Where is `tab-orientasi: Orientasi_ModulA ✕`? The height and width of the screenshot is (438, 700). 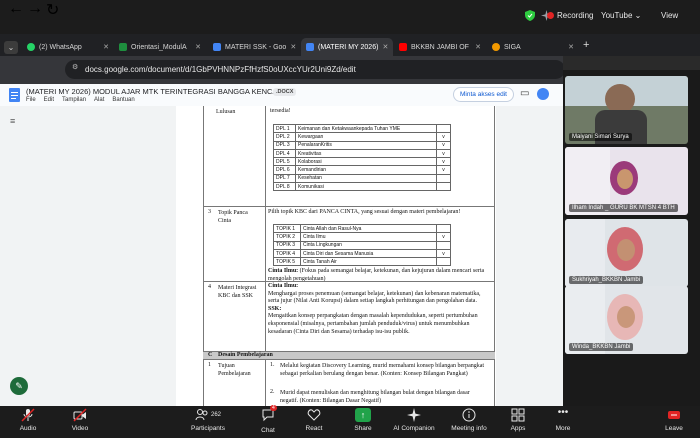
tab-orientasi: Orientasi_ModulA ✕ is located at coordinates (160, 47).